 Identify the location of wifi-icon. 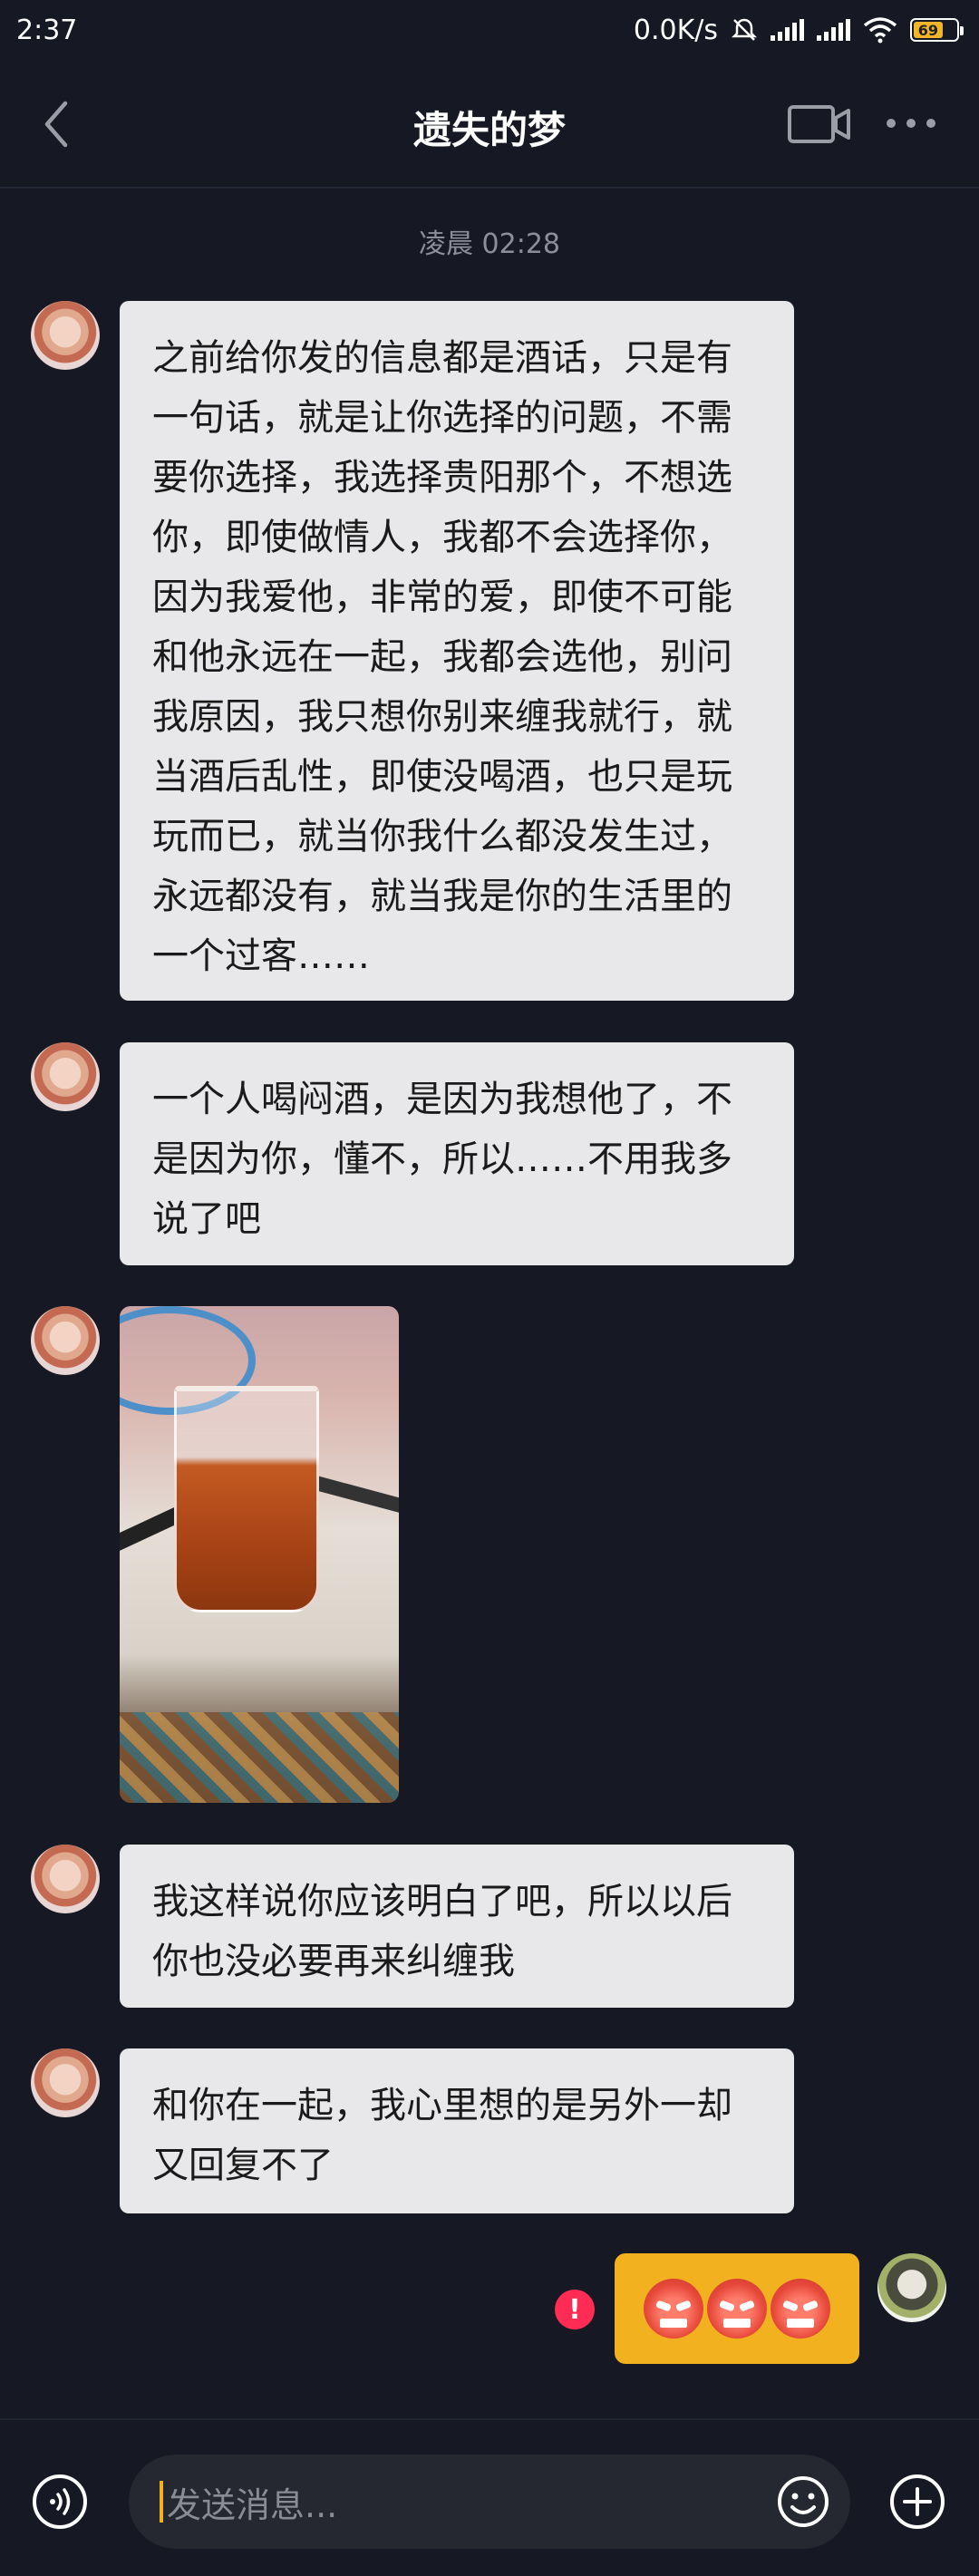
(880, 30).